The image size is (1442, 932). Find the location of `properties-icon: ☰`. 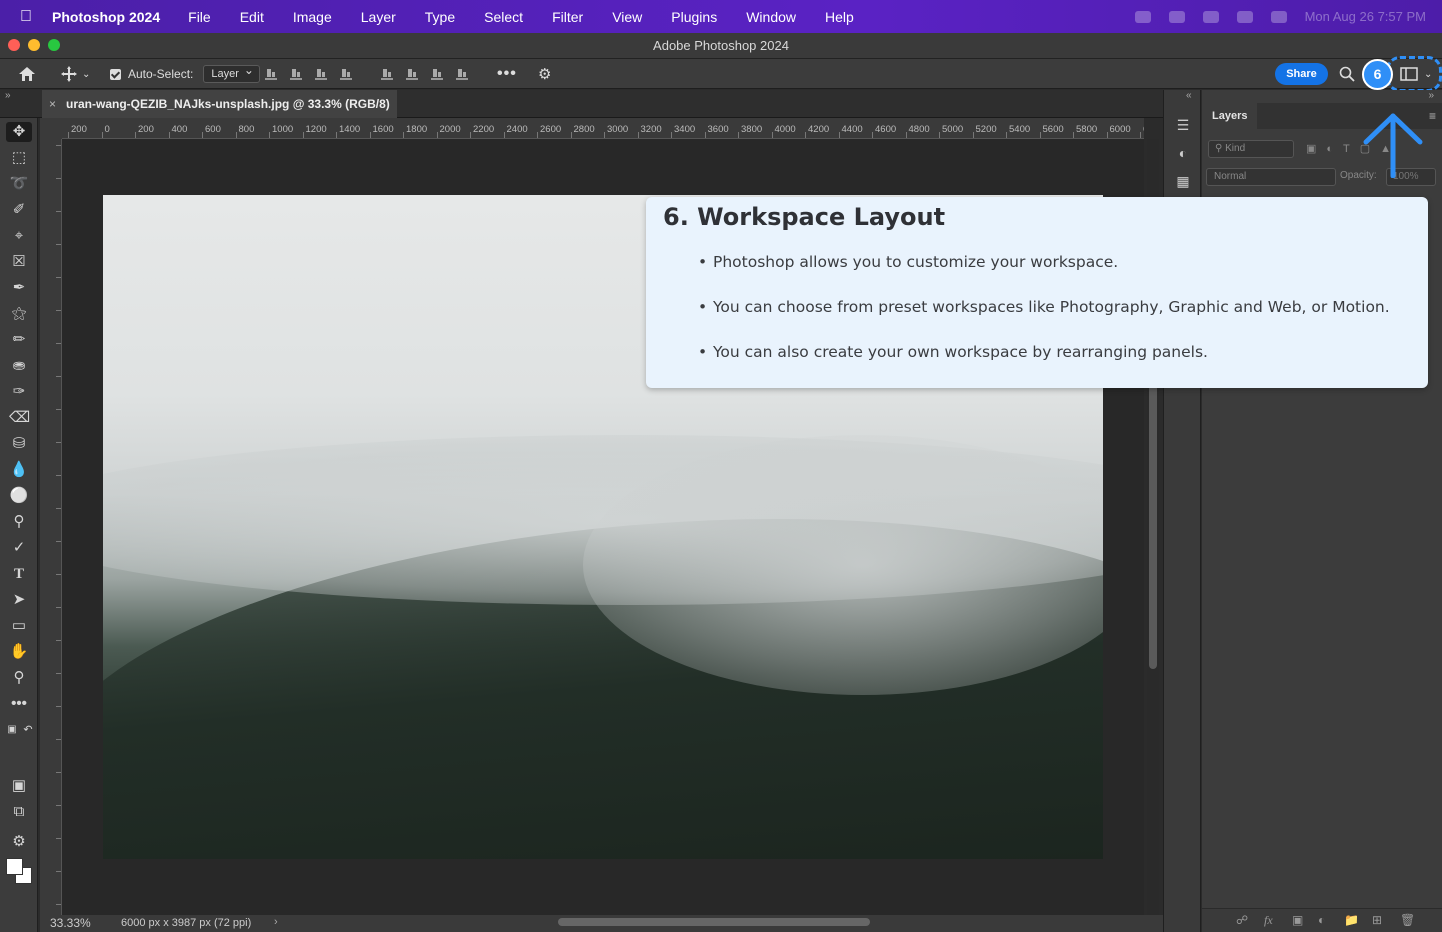

properties-icon: ☰ is located at coordinates (1183, 125).